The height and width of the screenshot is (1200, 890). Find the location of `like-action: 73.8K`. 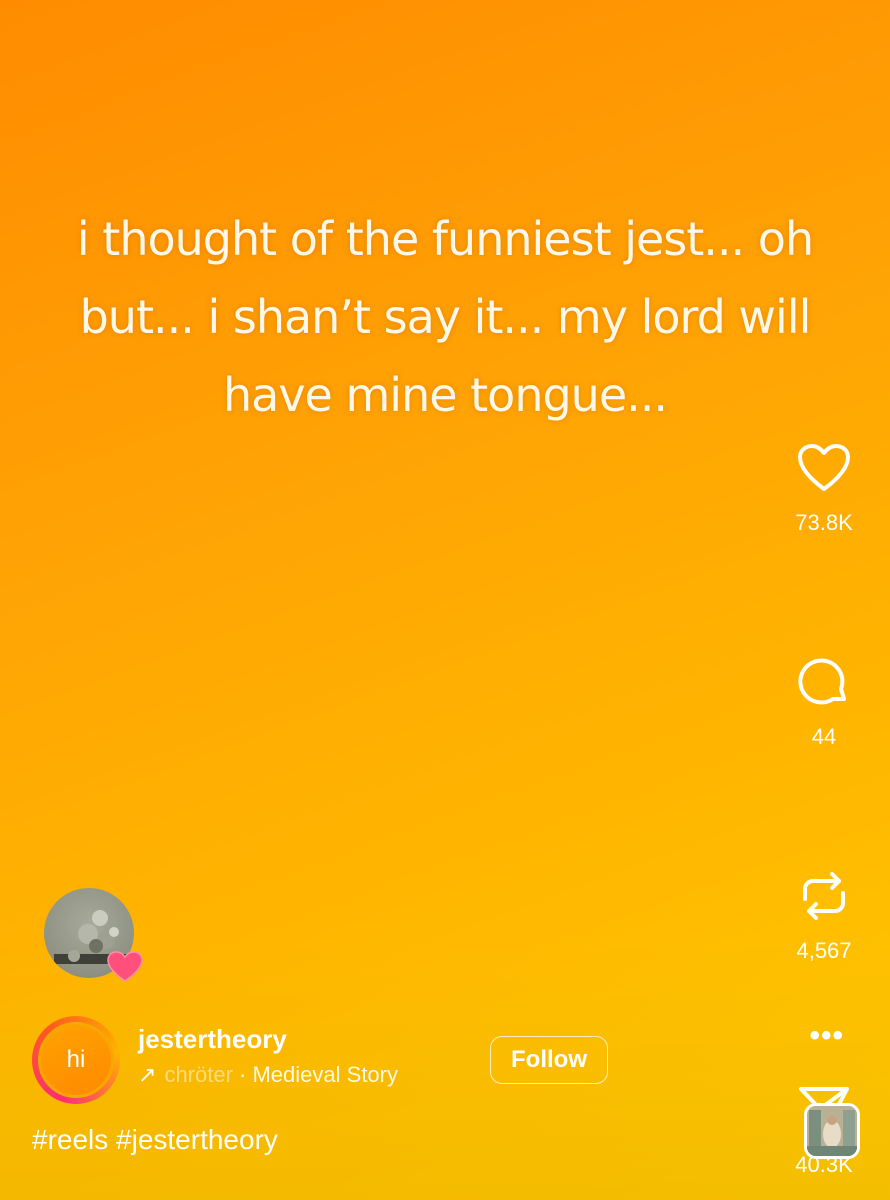

like-action: 73.8K is located at coordinates (824, 547).